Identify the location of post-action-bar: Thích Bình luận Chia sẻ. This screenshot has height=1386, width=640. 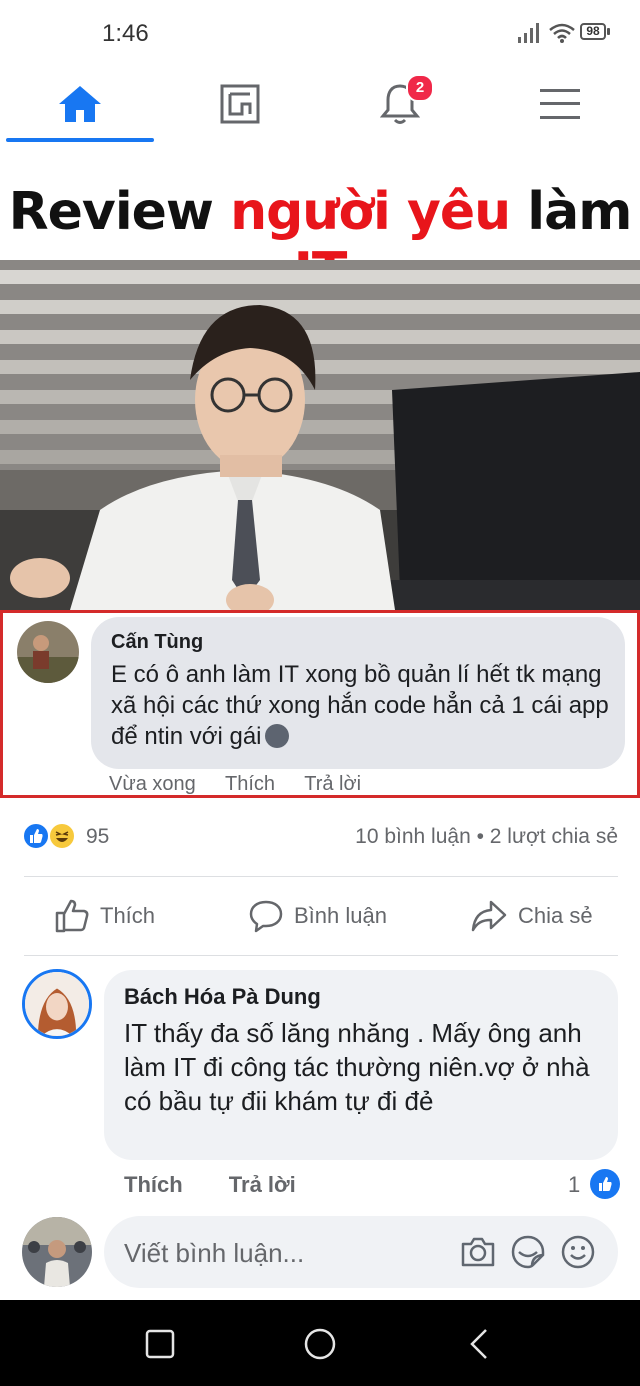
(320, 916).